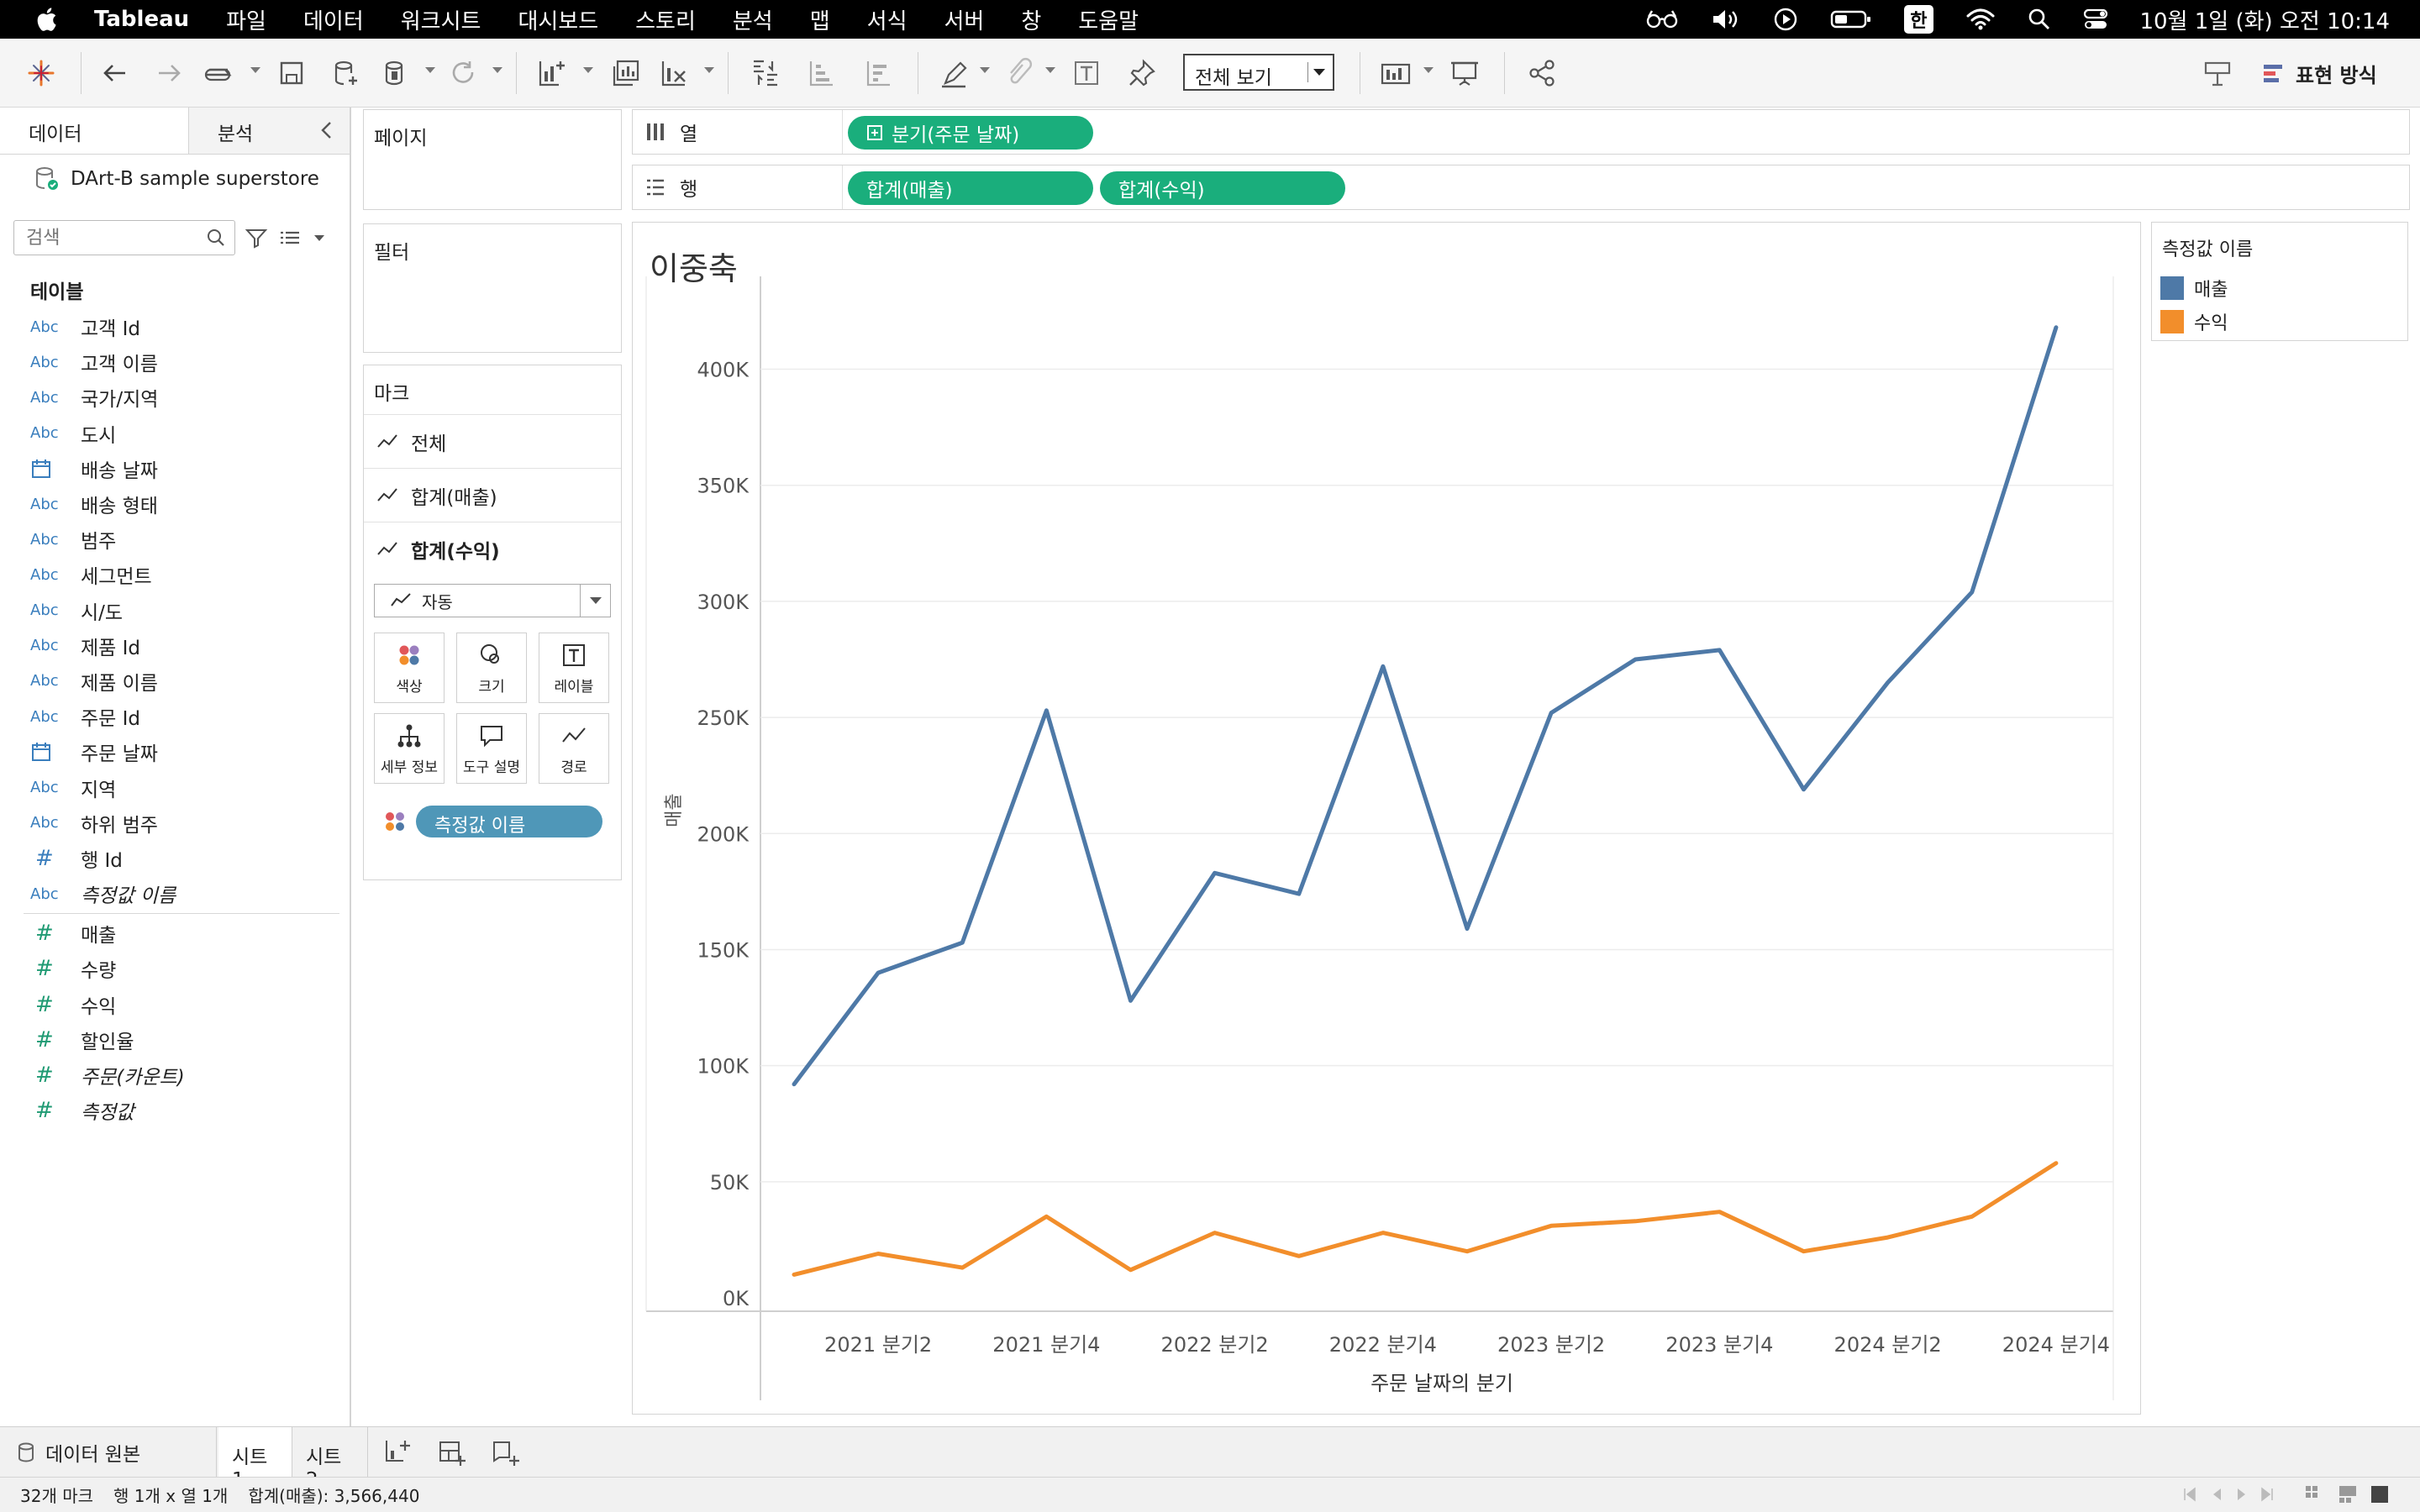  Describe the element at coordinates (674, 73) in the screenshot. I see `clear-sheet-icon` at that location.